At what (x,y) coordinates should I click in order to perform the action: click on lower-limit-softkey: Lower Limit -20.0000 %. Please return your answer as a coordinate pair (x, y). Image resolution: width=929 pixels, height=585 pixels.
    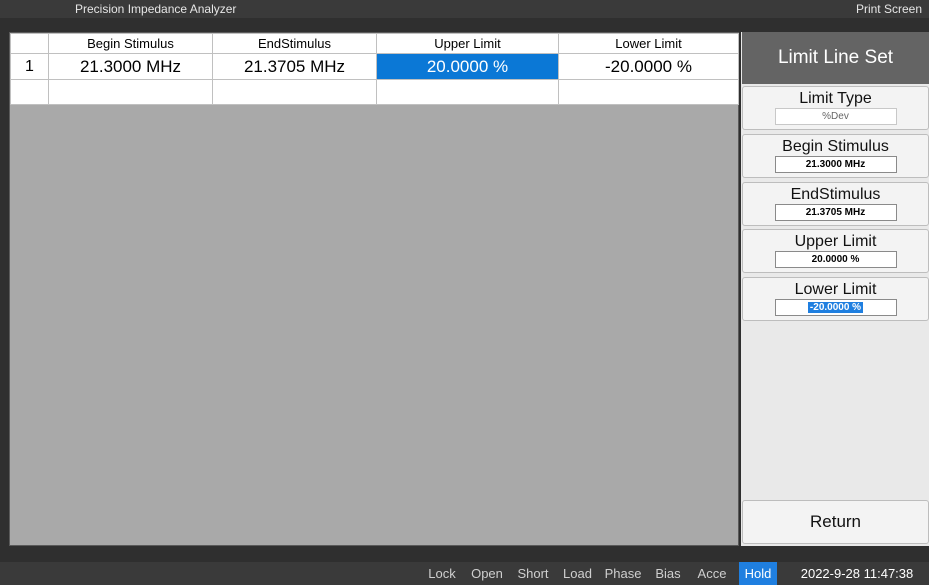
    Looking at the image, I should click on (835, 299).